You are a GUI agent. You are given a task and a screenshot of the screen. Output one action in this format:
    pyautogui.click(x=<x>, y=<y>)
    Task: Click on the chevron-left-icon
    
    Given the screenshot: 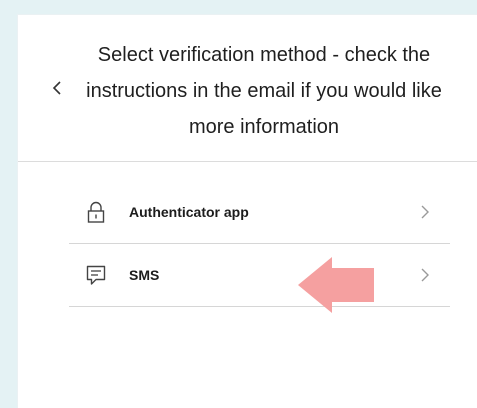 What is the action you would take?
    pyautogui.click(x=56, y=88)
    